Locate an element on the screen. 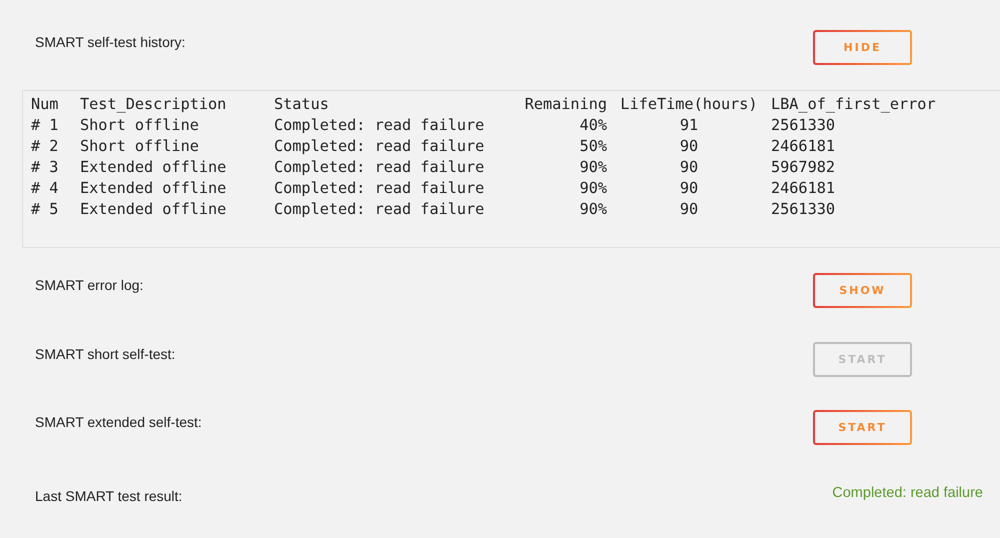 This screenshot has height=538, width=1000. table-cell-text: 91 is located at coordinates (689, 126).